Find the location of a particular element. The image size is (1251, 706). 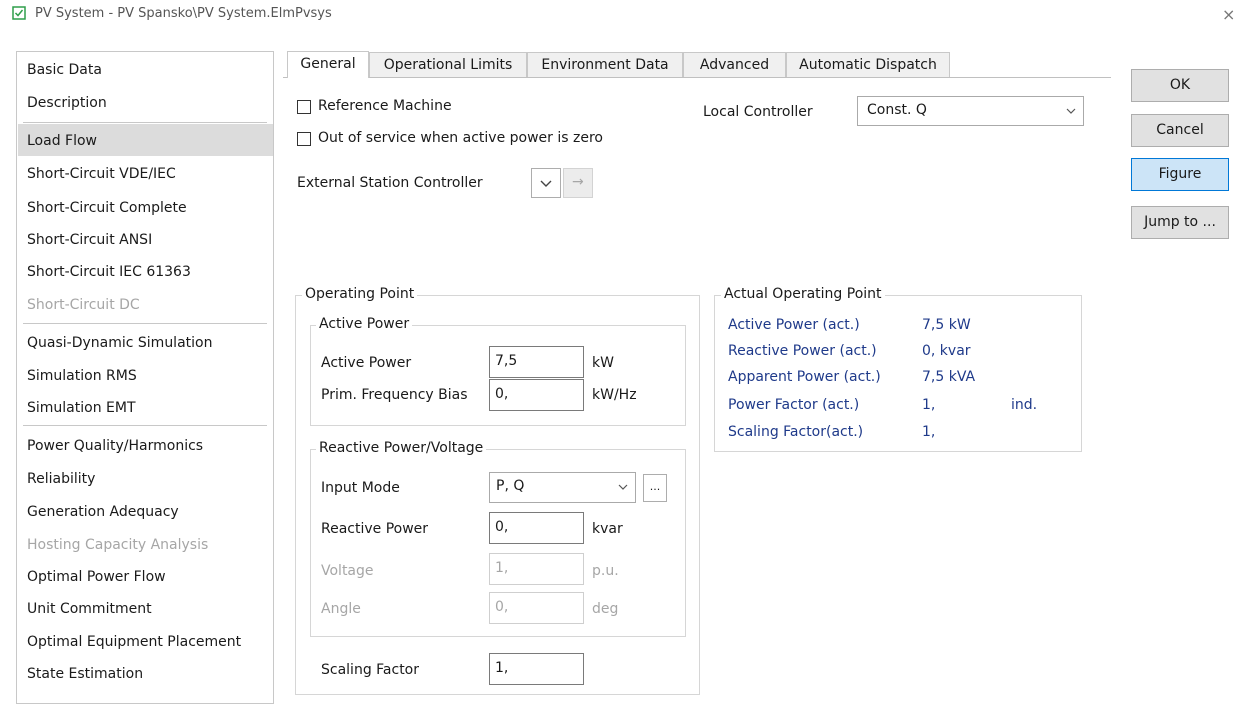

reference-machine-label: Reference Machine is located at coordinates (385, 106).